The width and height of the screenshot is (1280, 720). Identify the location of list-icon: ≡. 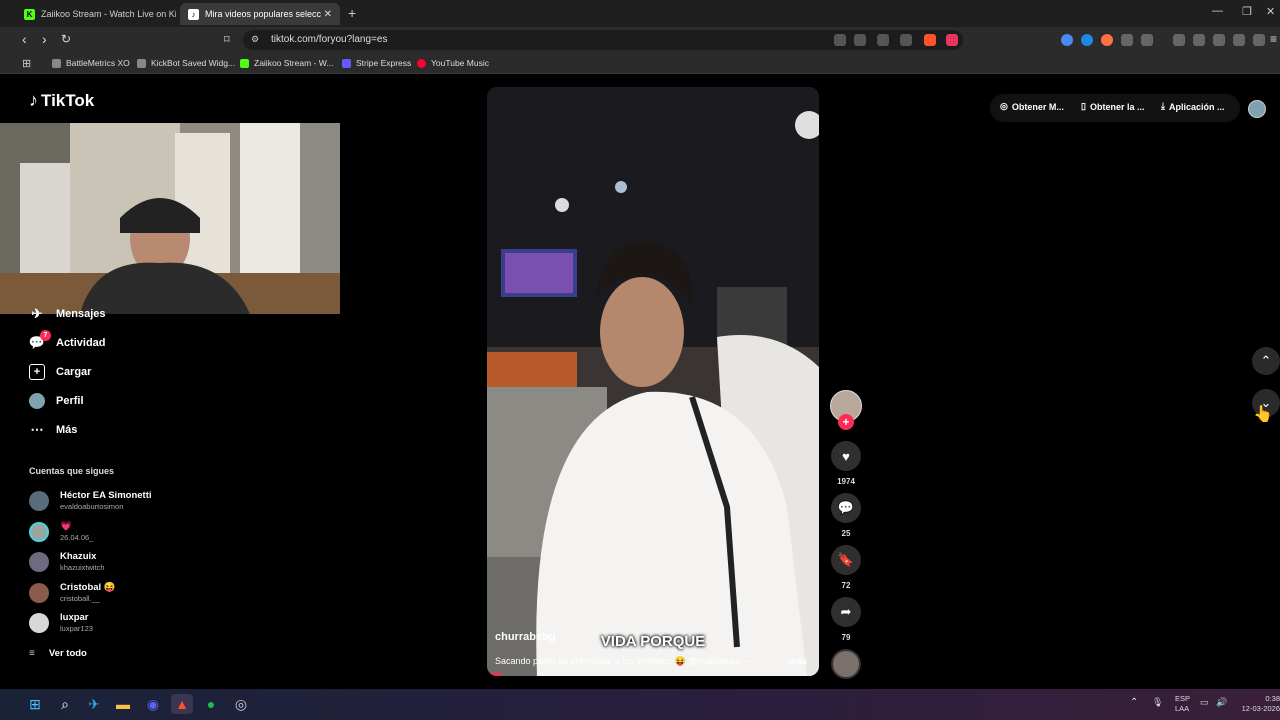
(32, 653).